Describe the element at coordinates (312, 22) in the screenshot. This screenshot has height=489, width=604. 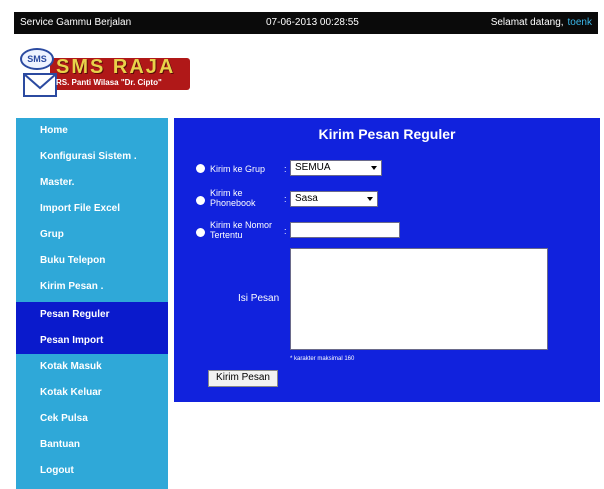
I see `datetime: 07-06-2013 00:28:55` at that location.